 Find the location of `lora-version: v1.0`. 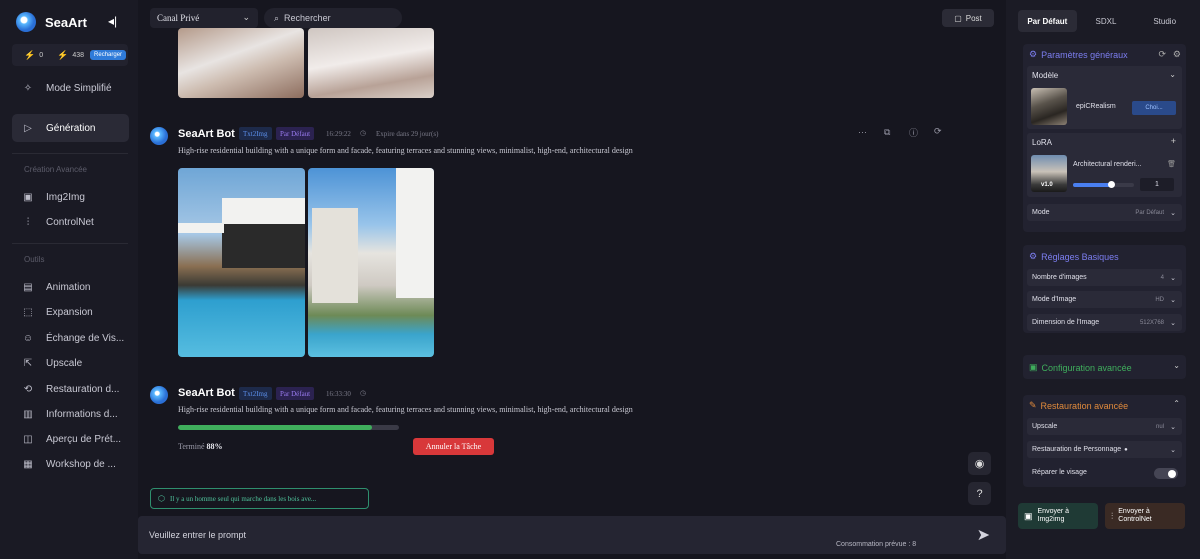

lora-version: v1.0 is located at coordinates (1047, 185).